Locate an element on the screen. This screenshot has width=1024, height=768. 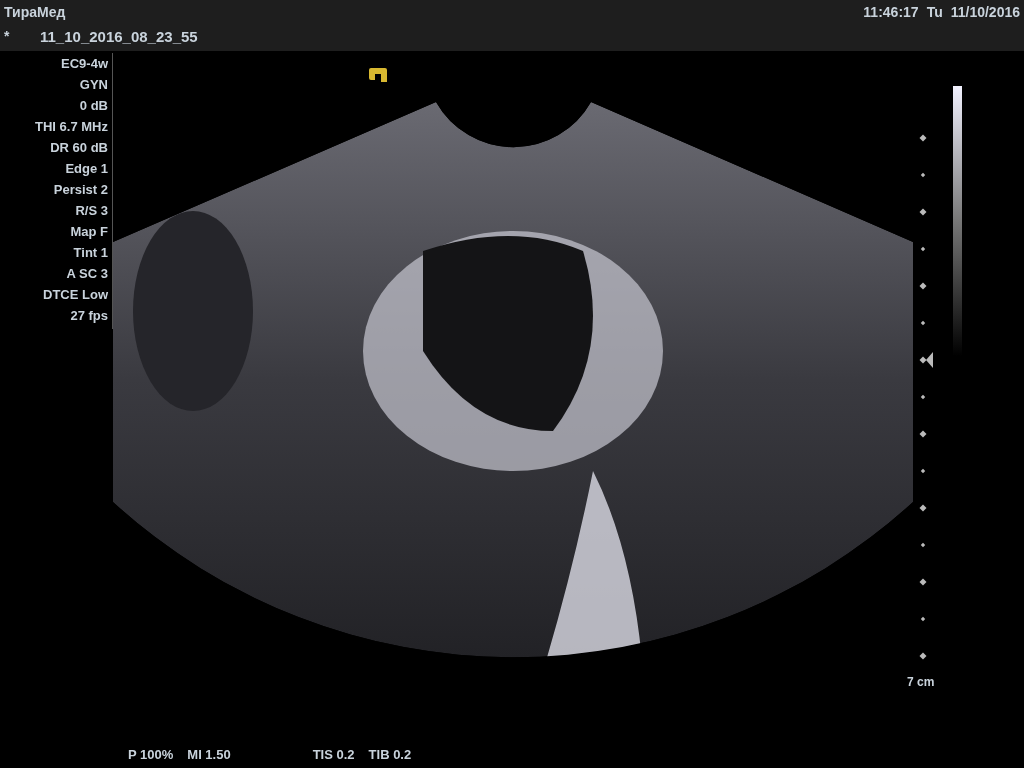
depth-label: 7 cm is located at coordinates (921, 682).